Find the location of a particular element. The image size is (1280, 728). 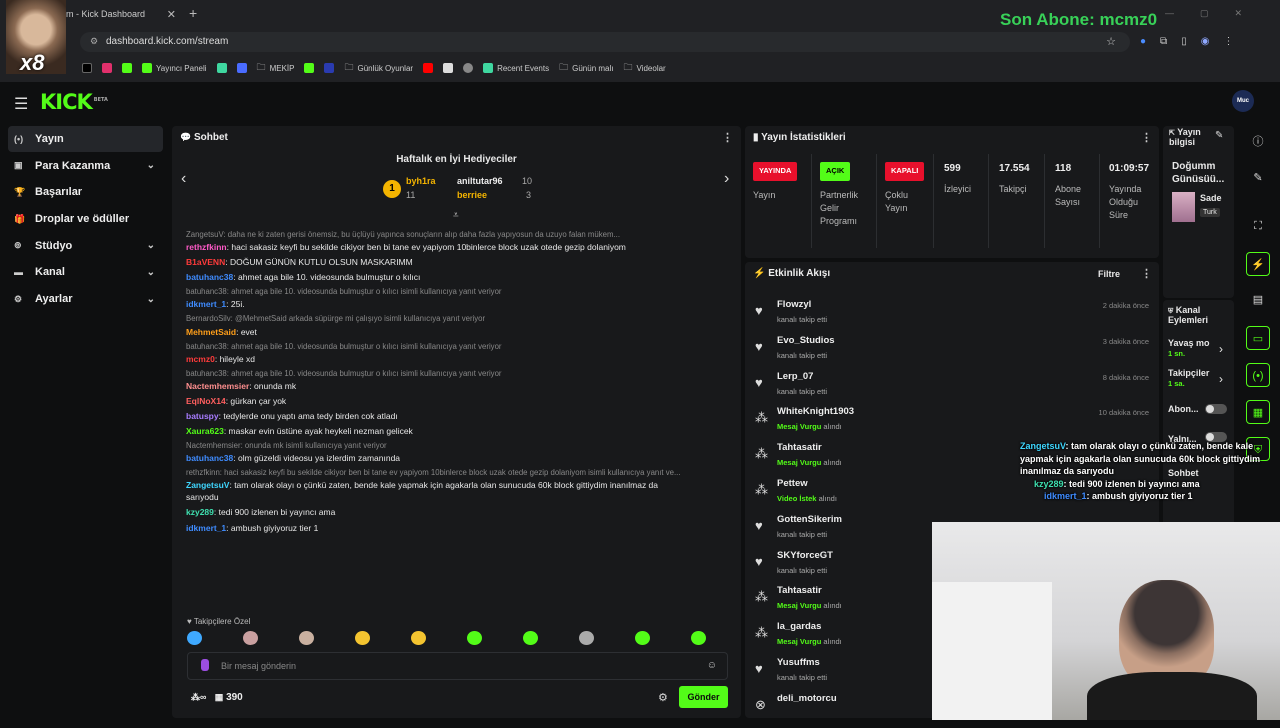

puzzle-icon: ⧉ is located at coordinates (1163, 41).